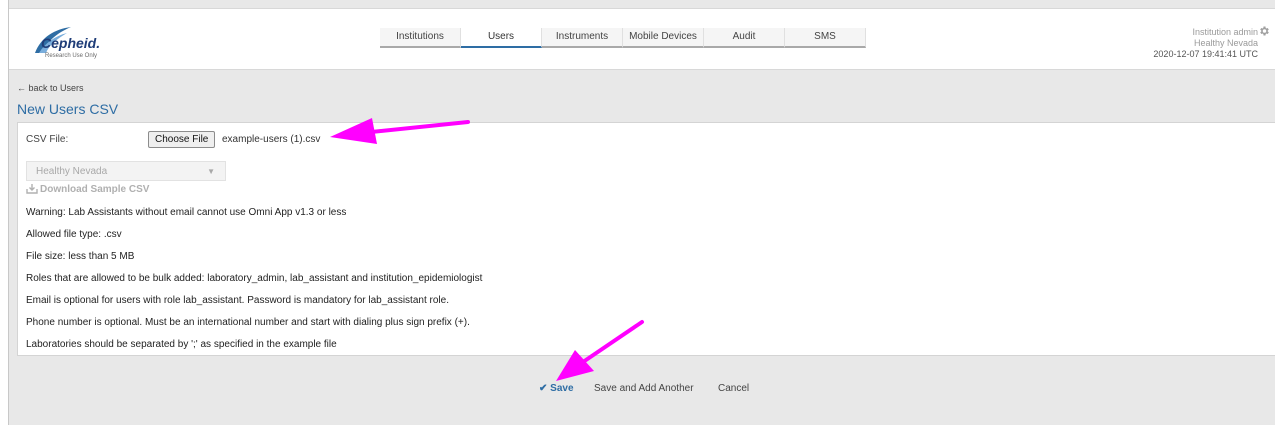 The width and height of the screenshot is (1275, 425). What do you see at coordinates (32, 189) in the screenshot?
I see `download-icon` at bounding box center [32, 189].